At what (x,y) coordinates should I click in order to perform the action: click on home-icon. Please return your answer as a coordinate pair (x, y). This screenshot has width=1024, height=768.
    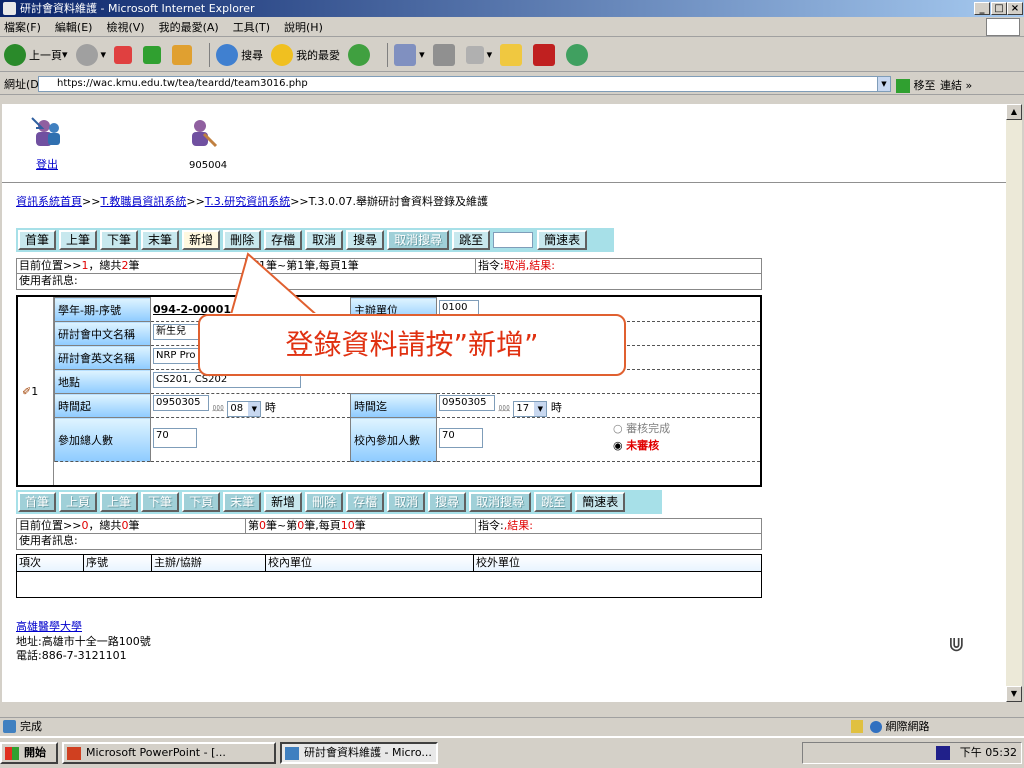
    Looking at the image, I should click on (182, 54).